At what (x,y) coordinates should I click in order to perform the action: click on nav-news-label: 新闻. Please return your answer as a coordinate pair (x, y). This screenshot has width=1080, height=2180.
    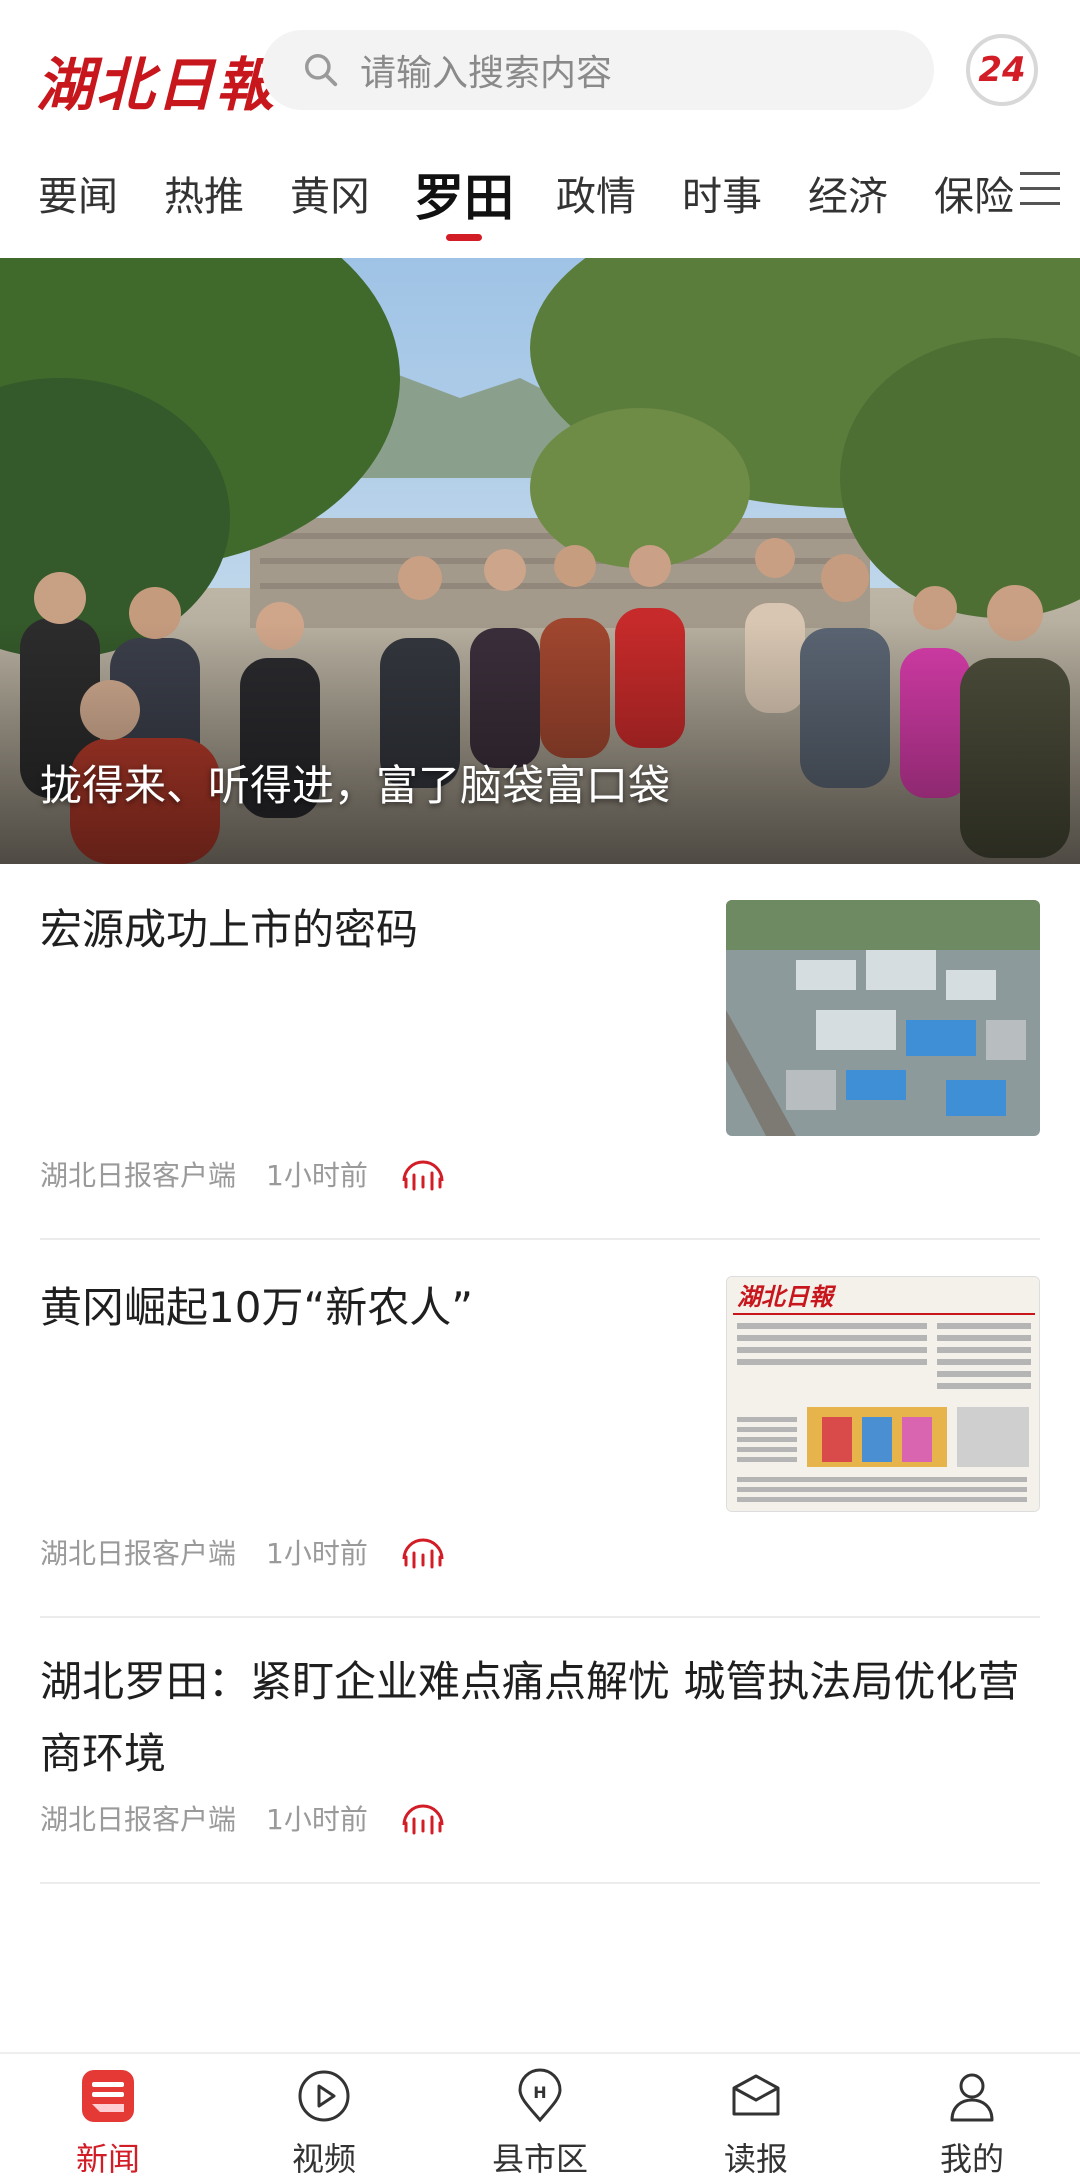
    Looking at the image, I should click on (107, 2159).